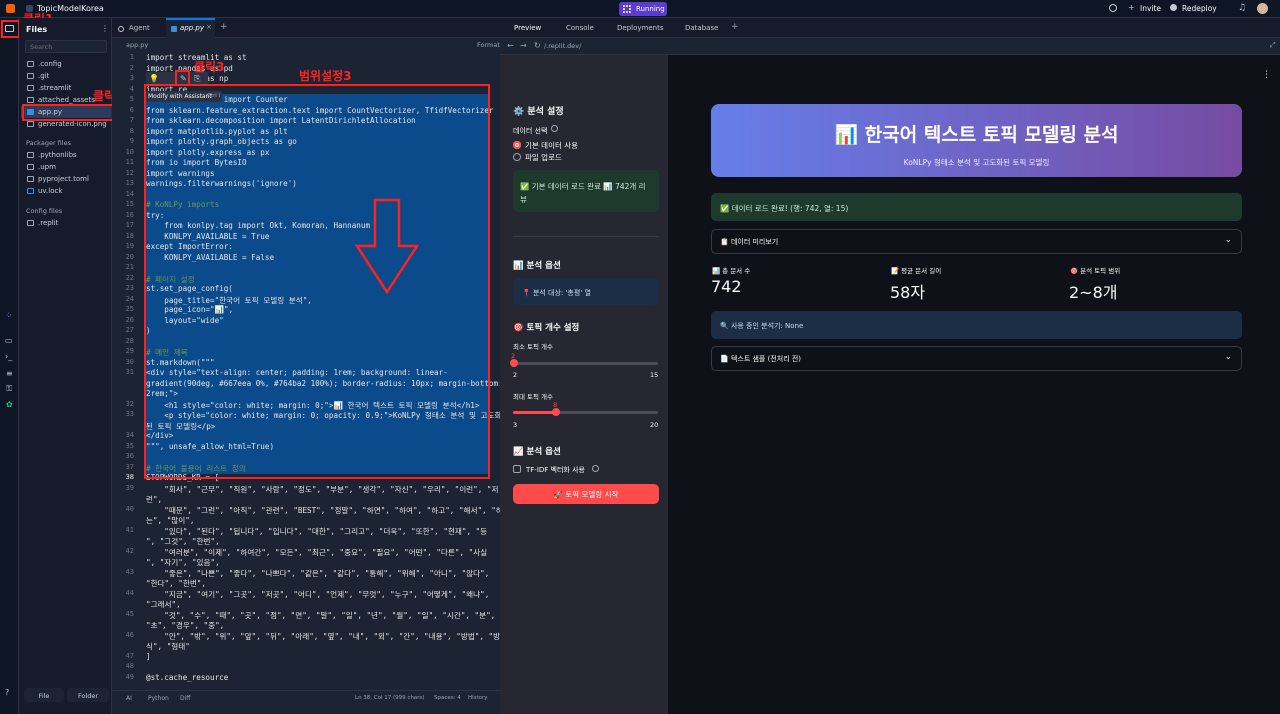  What do you see at coordinates (537, 452) in the screenshot?
I see `analysis-options2-title: 📈 분석 옵션` at bounding box center [537, 452].